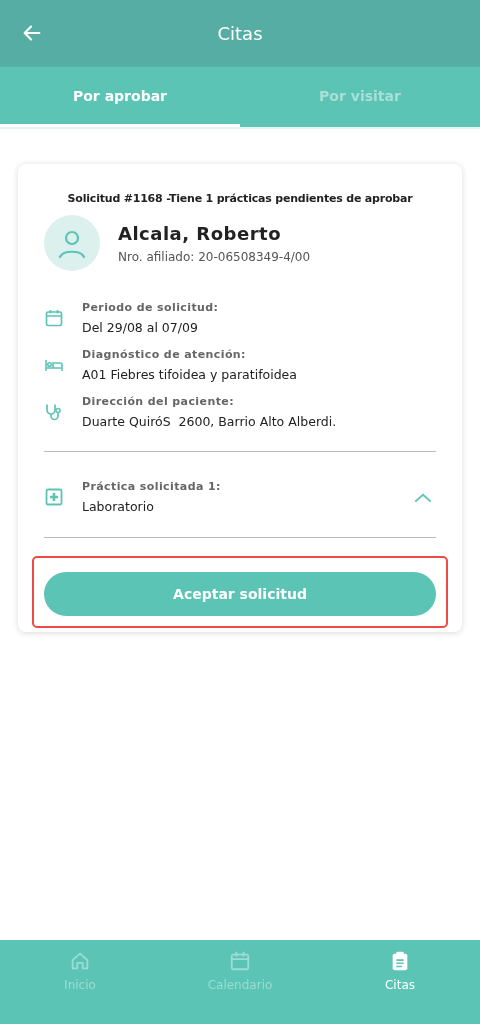  What do you see at coordinates (423, 497) in the screenshot?
I see `chevron-up-icon` at bounding box center [423, 497].